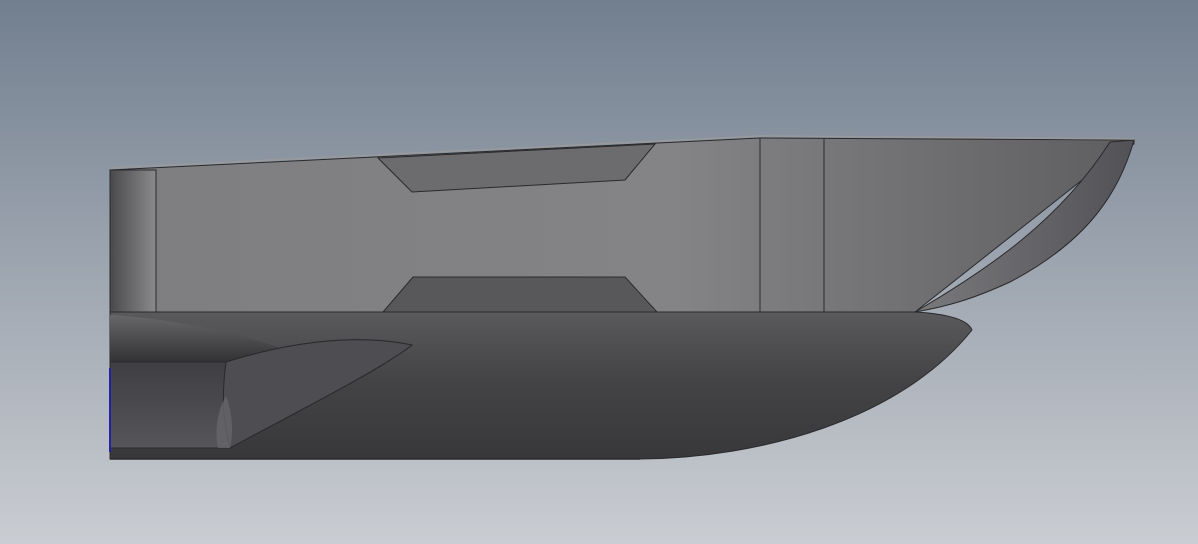 The height and width of the screenshot is (544, 1198). What do you see at coordinates (133, 241) in the screenshot?
I see `transom-strip` at bounding box center [133, 241].